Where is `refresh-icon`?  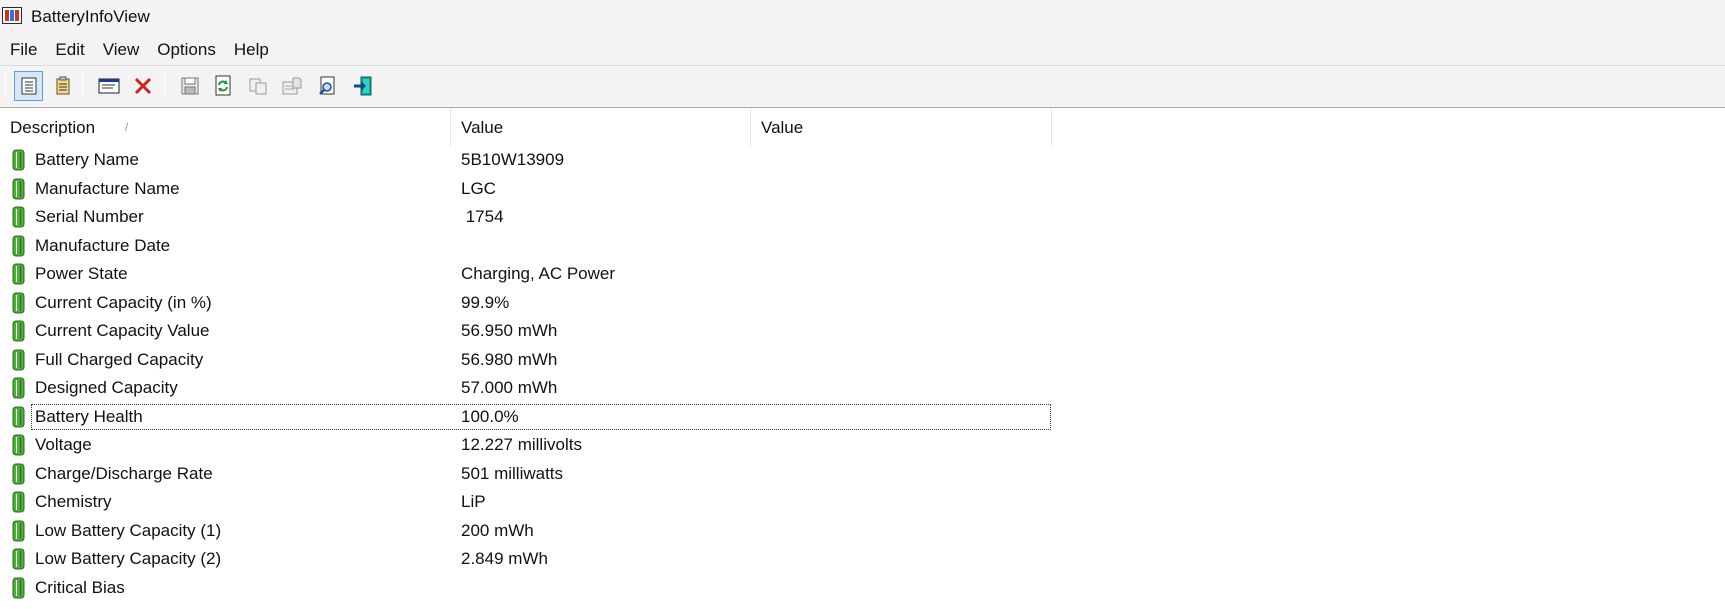
refresh-icon is located at coordinates (222, 85).